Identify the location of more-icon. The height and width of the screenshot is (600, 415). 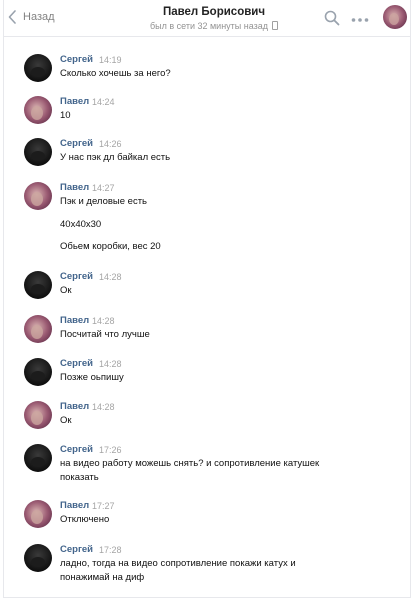
(360, 20).